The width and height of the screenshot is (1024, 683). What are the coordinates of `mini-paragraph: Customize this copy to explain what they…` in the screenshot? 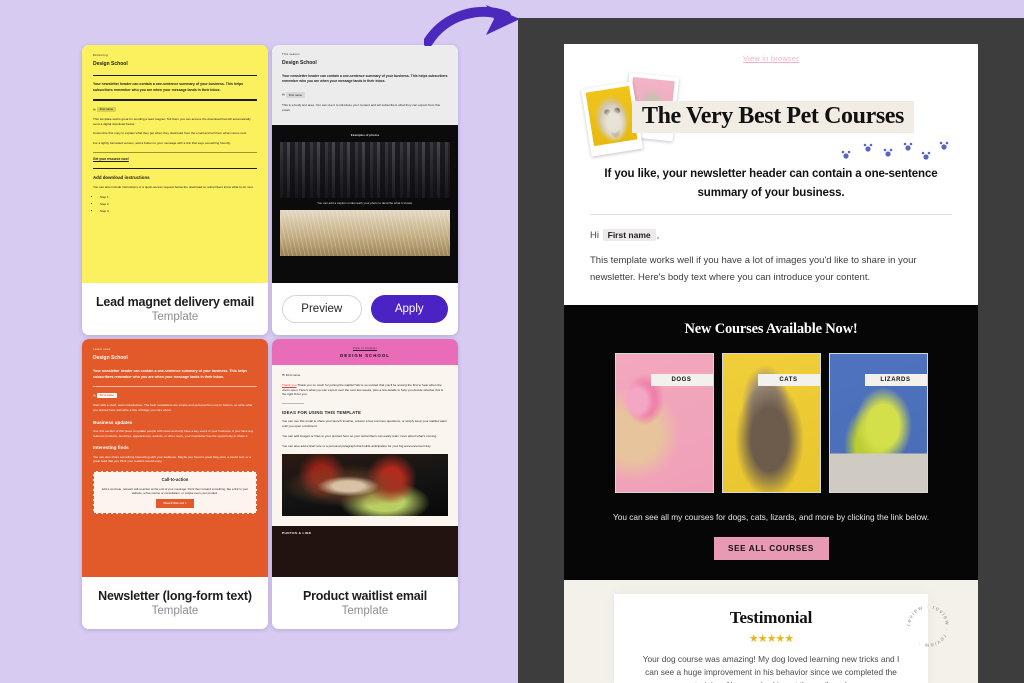 It's located at (170, 133).